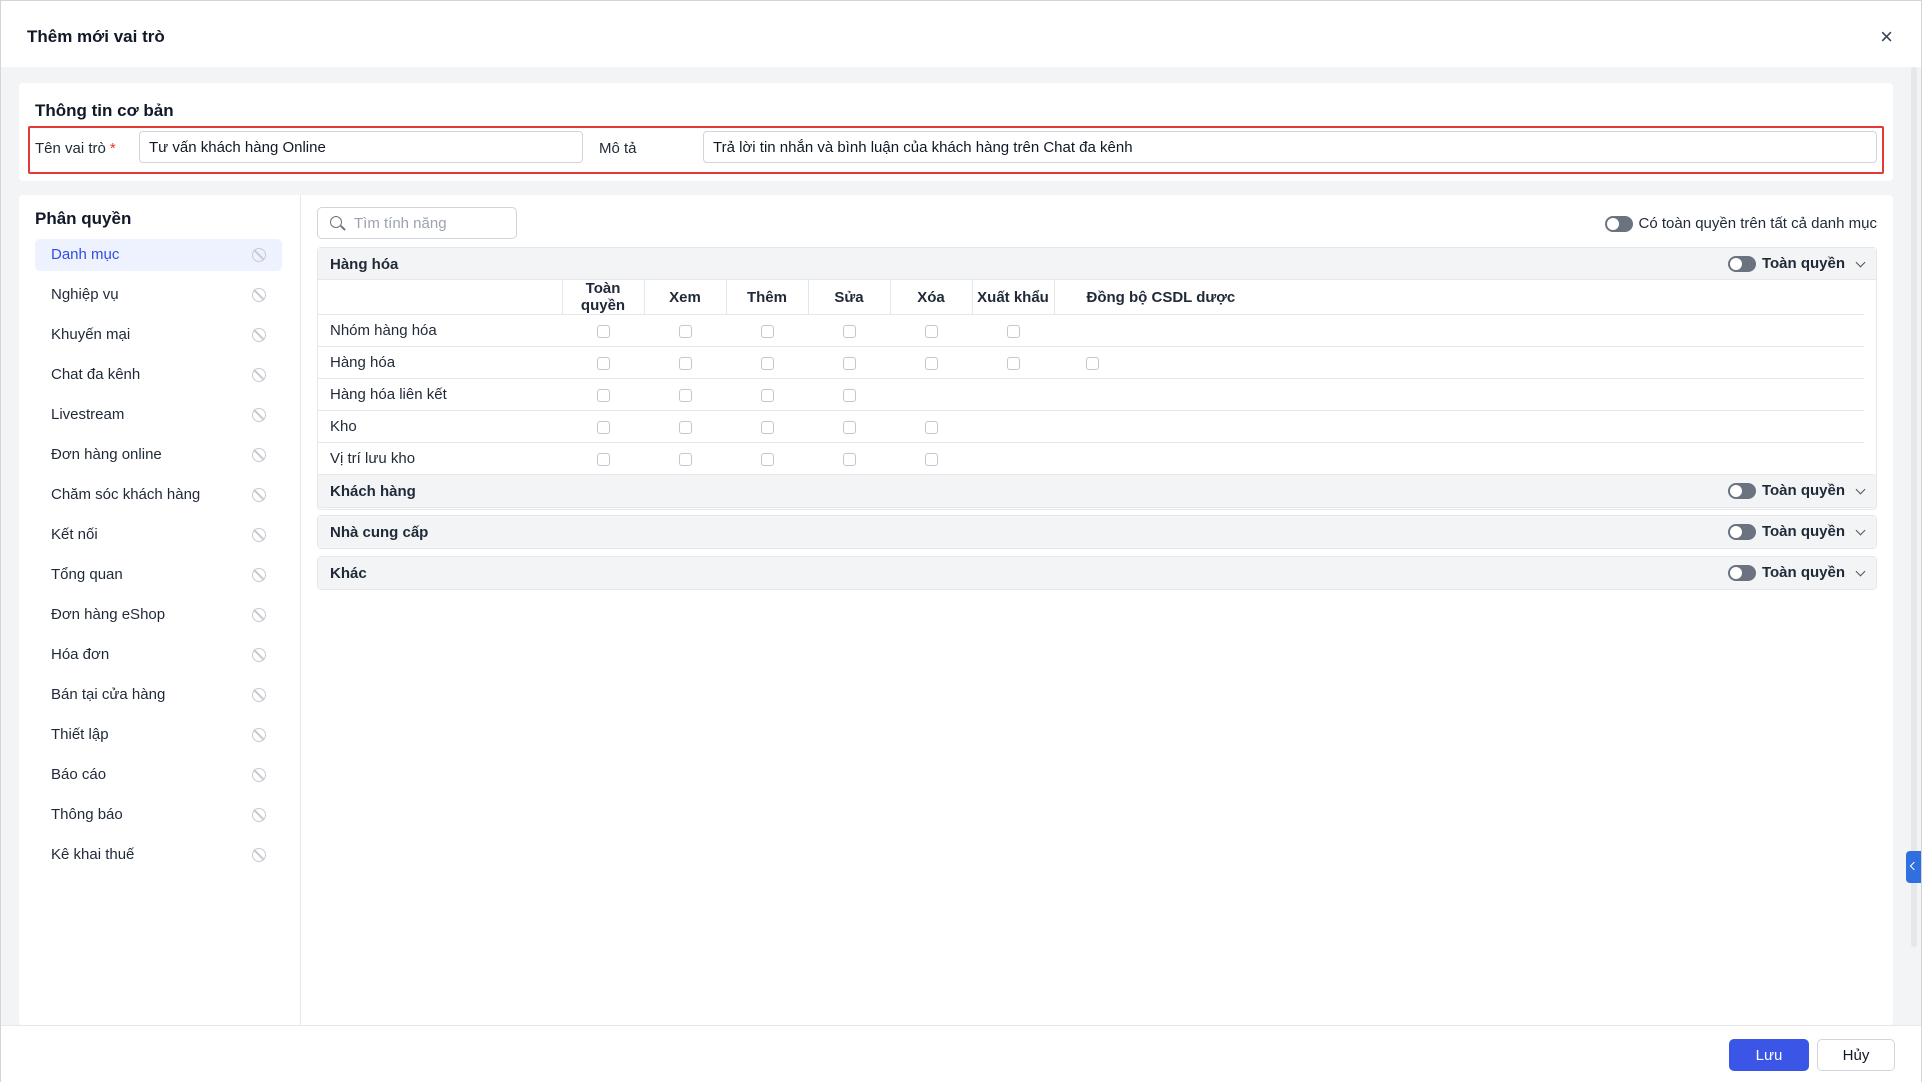  I want to click on sidebar-item-label: Kê khai thuế, so click(93, 854).